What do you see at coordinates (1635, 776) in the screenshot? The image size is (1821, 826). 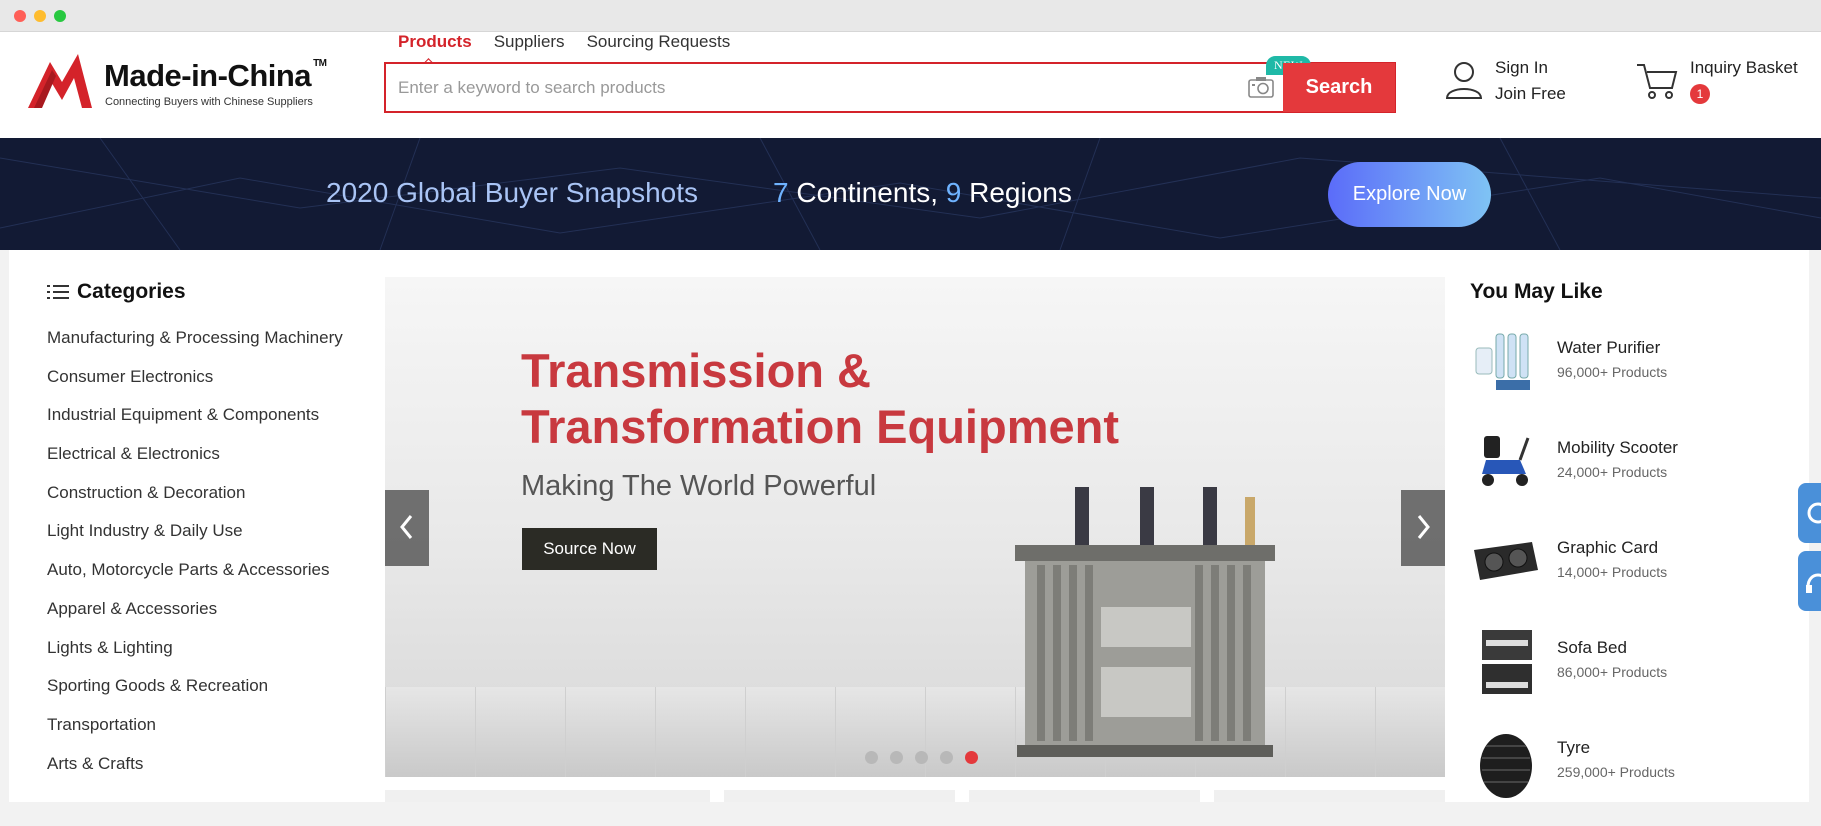 I see `you-may-like-item: Tyre 259,000+ Products` at bounding box center [1635, 776].